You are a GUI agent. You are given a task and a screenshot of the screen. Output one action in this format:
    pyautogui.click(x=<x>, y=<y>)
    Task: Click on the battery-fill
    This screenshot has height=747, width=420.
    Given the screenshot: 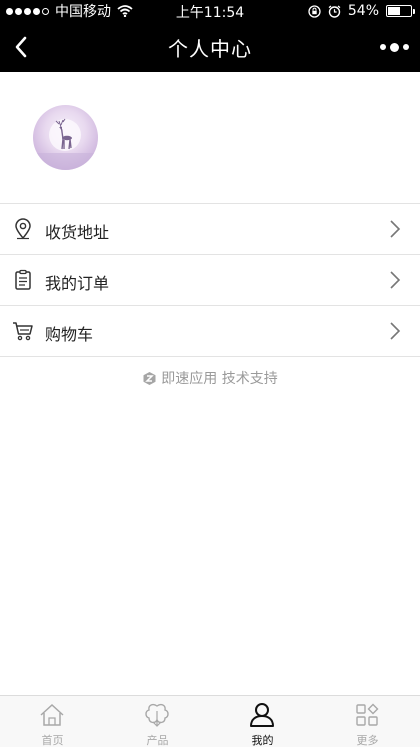 What is the action you would take?
    pyautogui.click(x=394, y=11)
    